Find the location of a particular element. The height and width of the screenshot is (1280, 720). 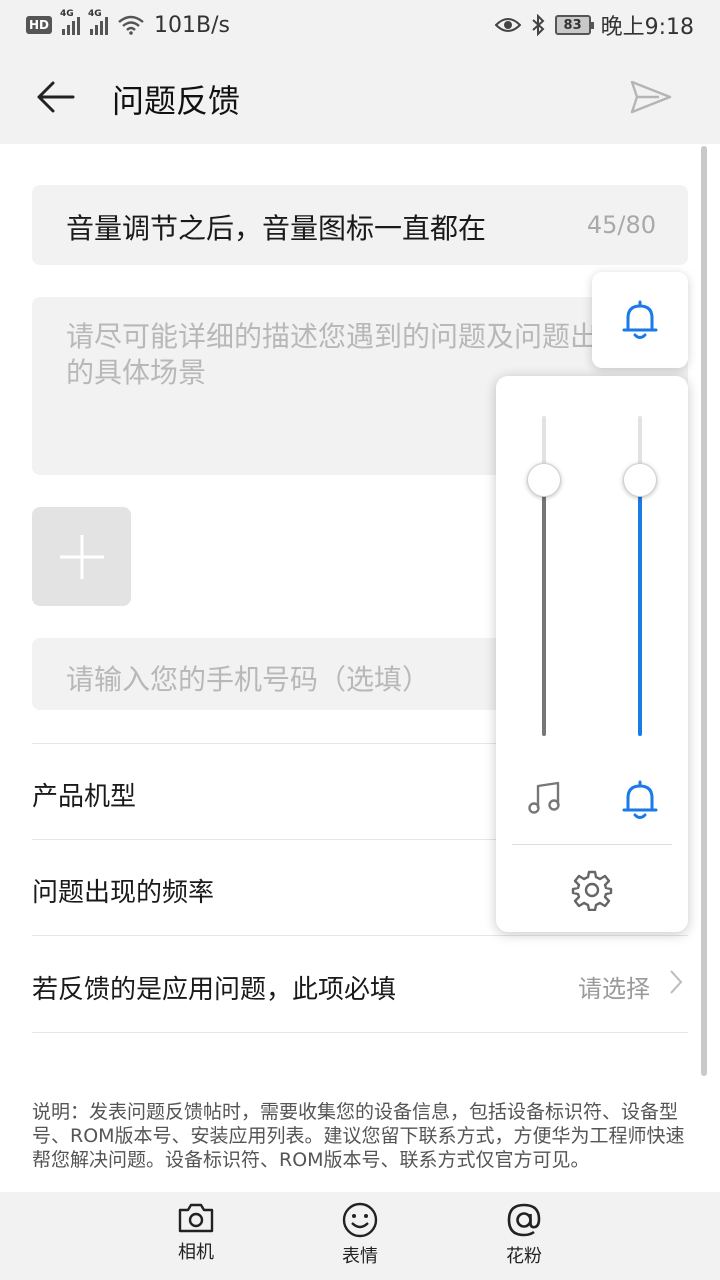

ringer-mode-button is located at coordinates (640, 320).